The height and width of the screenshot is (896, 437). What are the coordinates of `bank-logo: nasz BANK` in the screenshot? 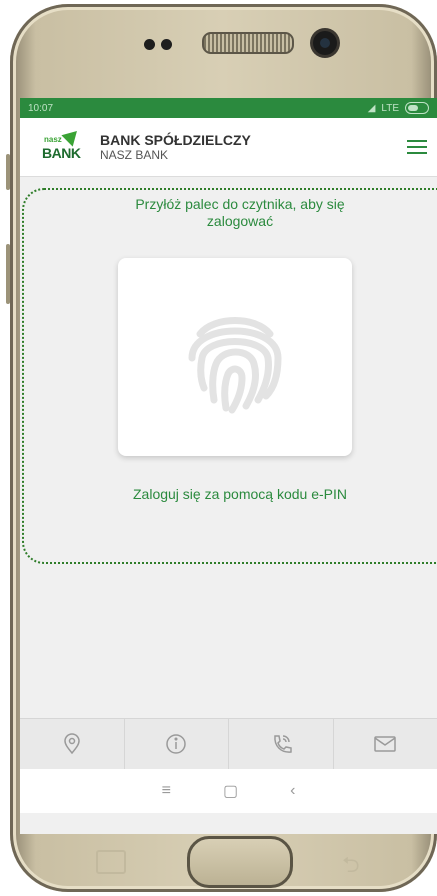 It's located at (65, 145).